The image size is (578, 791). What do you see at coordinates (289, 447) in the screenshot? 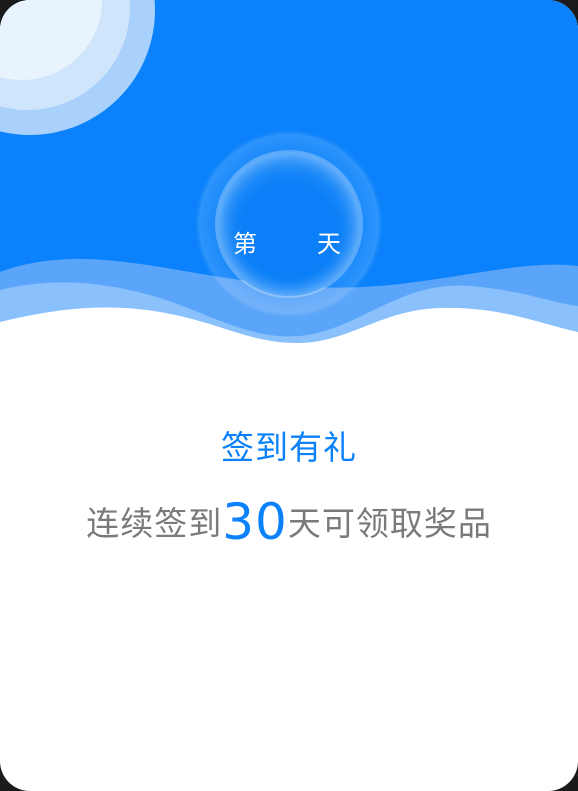
I see `page-title: 签到有礼` at bounding box center [289, 447].